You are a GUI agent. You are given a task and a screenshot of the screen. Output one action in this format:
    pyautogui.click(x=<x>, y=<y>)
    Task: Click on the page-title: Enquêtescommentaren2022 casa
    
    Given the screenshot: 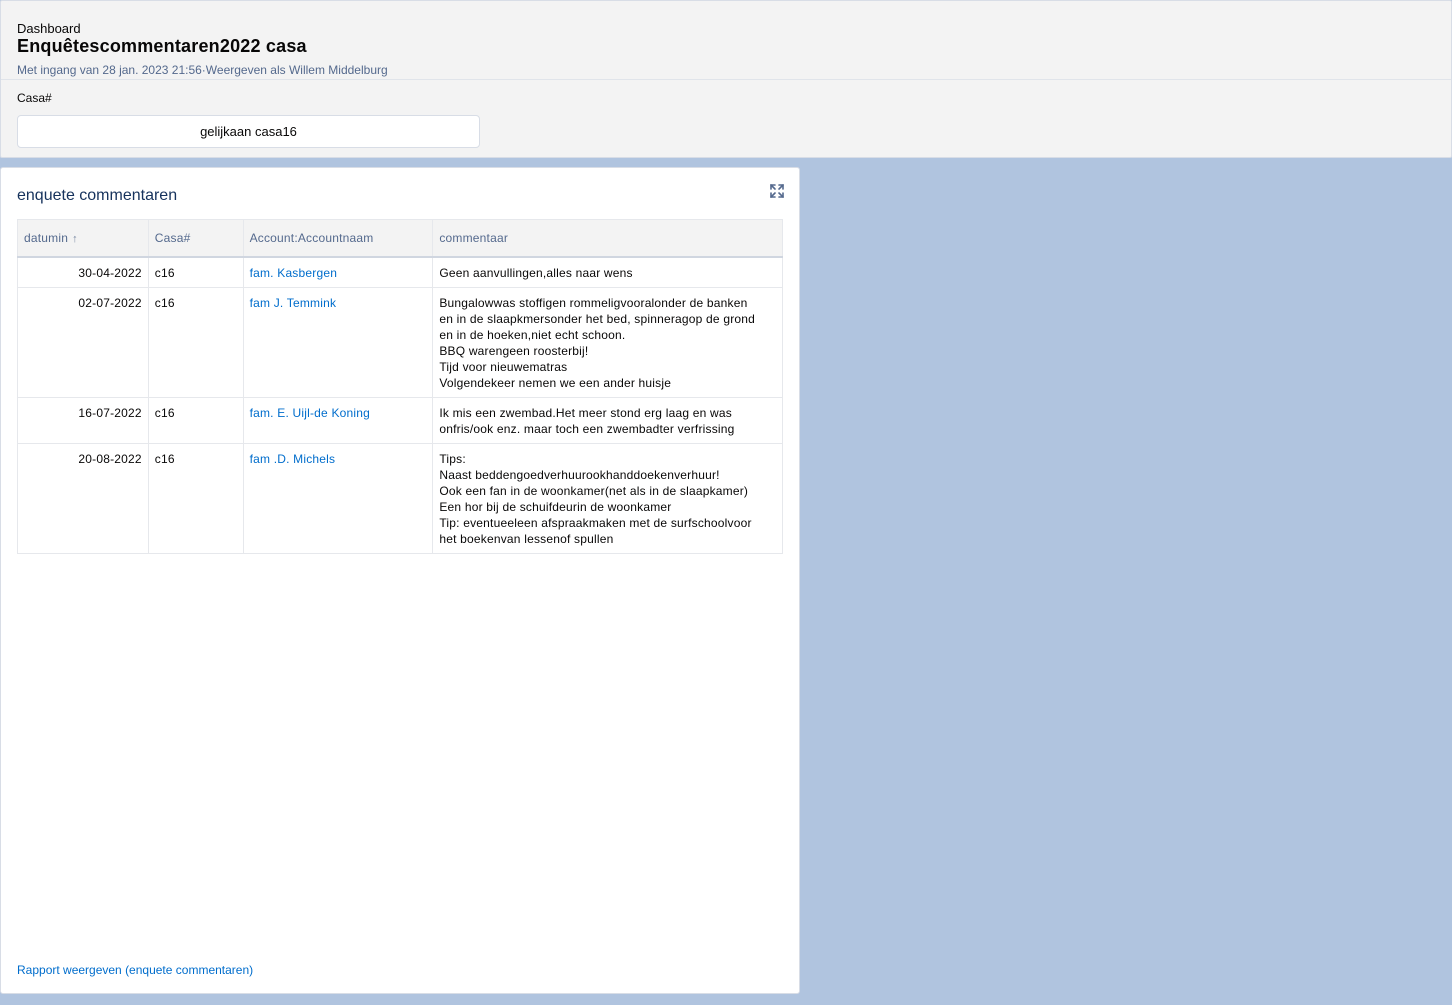 What is the action you would take?
    pyautogui.click(x=162, y=46)
    